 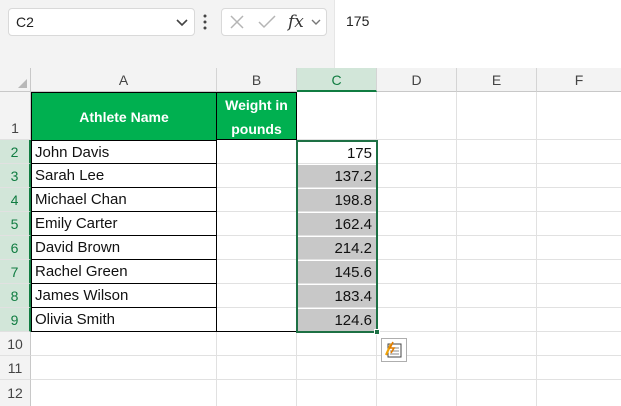 What do you see at coordinates (15, 296) in the screenshot?
I see `row-header-8: 8` at bounding box center [15, 296].